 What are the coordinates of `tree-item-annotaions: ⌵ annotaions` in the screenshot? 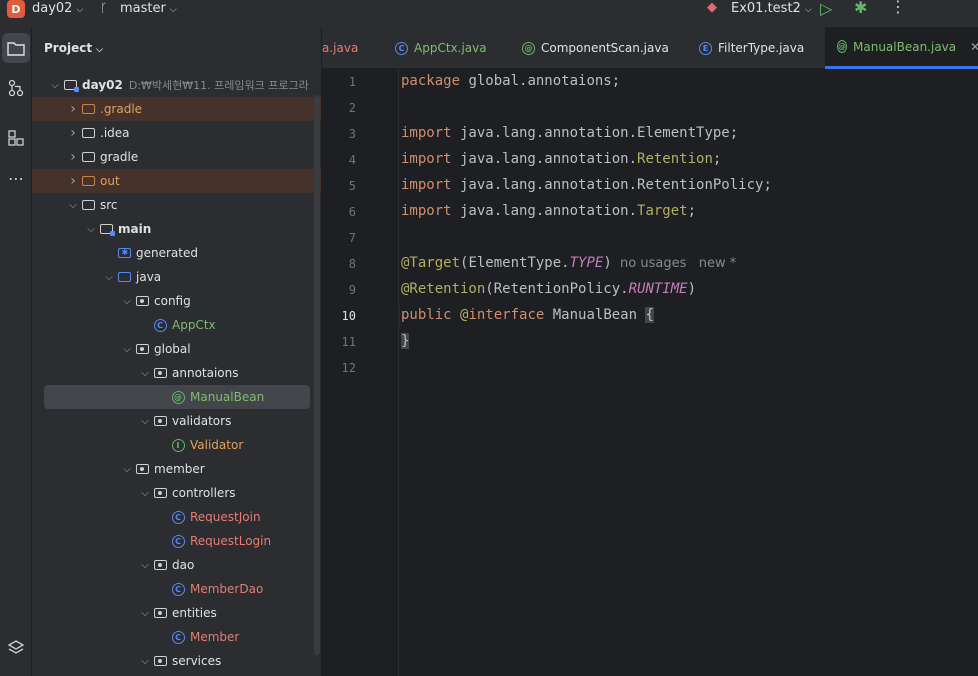 It's located at (176, 373).